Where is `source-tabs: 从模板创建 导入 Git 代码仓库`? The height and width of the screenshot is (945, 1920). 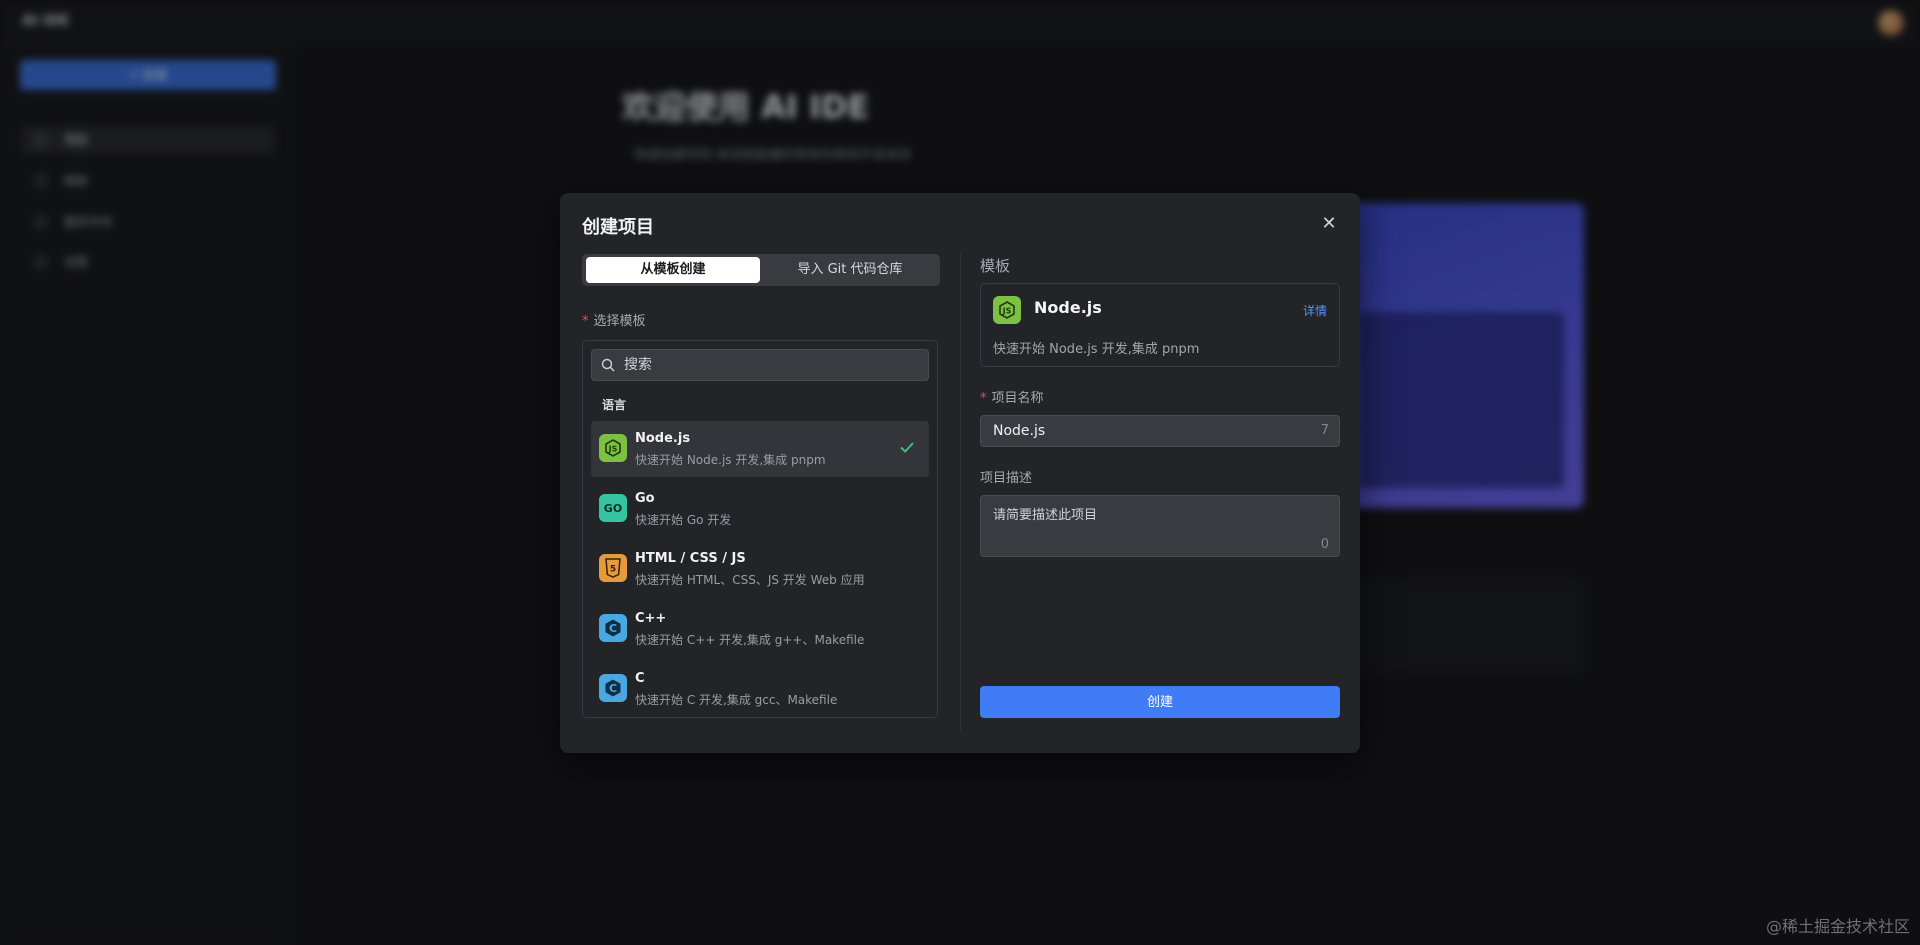
source-tabs: 从模板创建 导入 Git 代码仓库 is located at coordinates (761, 270).